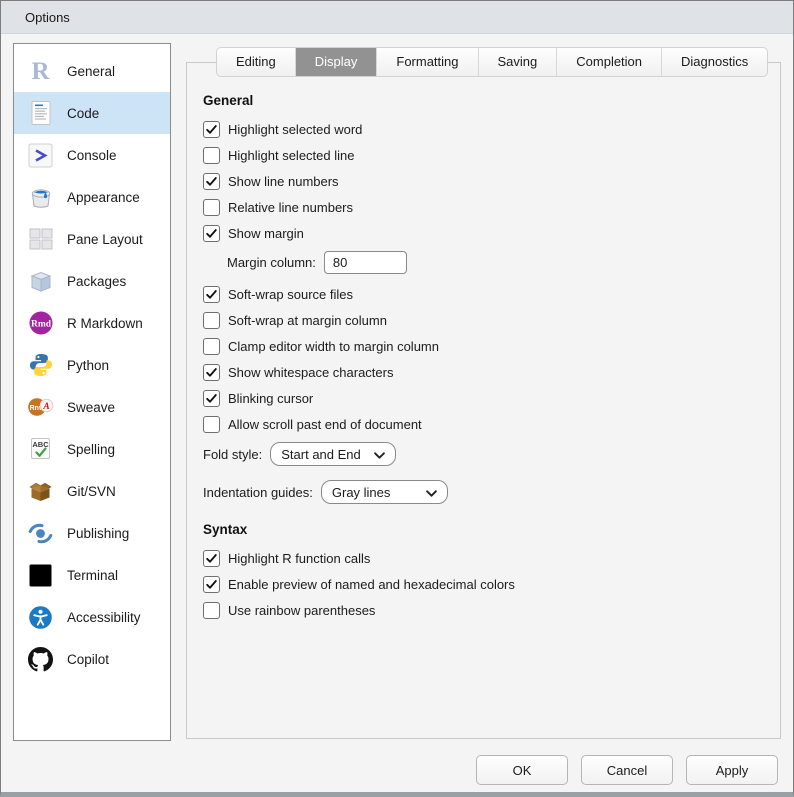 The width and height of the screenshot is (794, 797). Describe the element at coordinates (92, 617) in the screenshot. I see `sidebar-item-accessibility: Accessibility` at that location.